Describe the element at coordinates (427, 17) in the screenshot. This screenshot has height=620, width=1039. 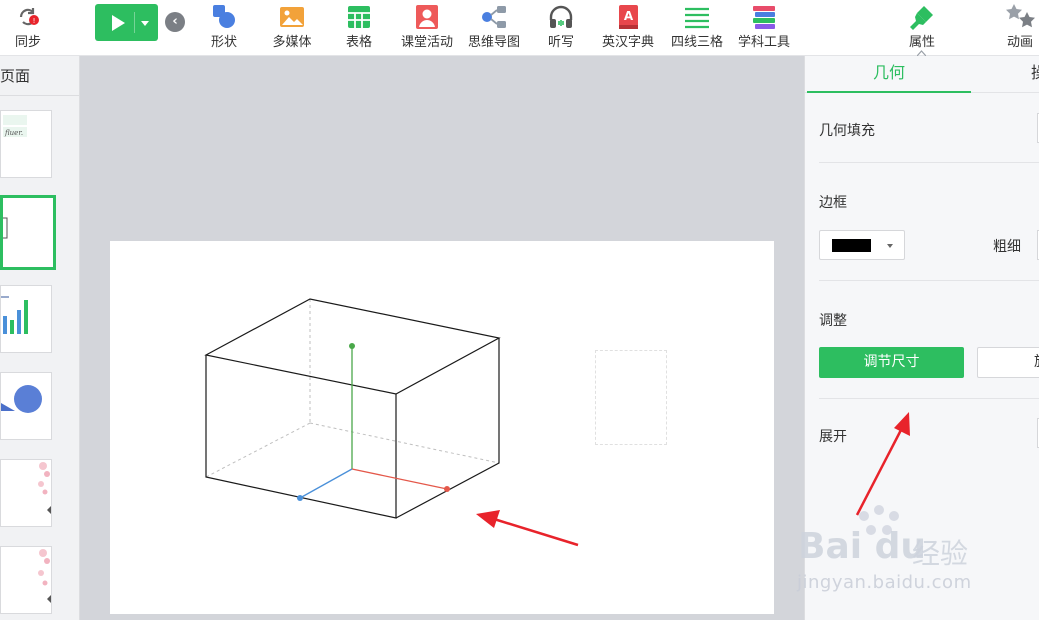
I see `classroom-activity-icon` at that location.